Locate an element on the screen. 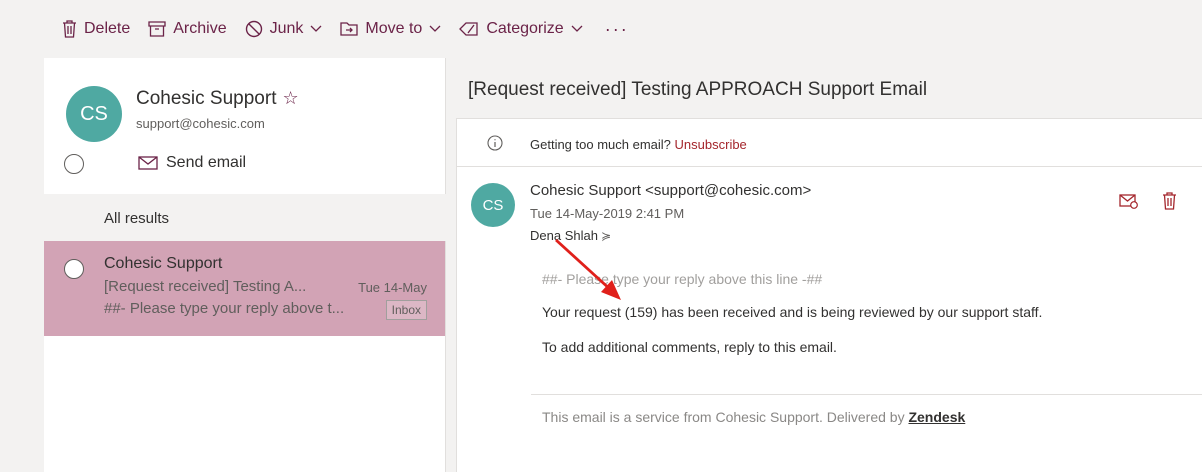 The width and height of the screenshot is (1202, 472). move-folder-icon is located at coordinates (349, 29).